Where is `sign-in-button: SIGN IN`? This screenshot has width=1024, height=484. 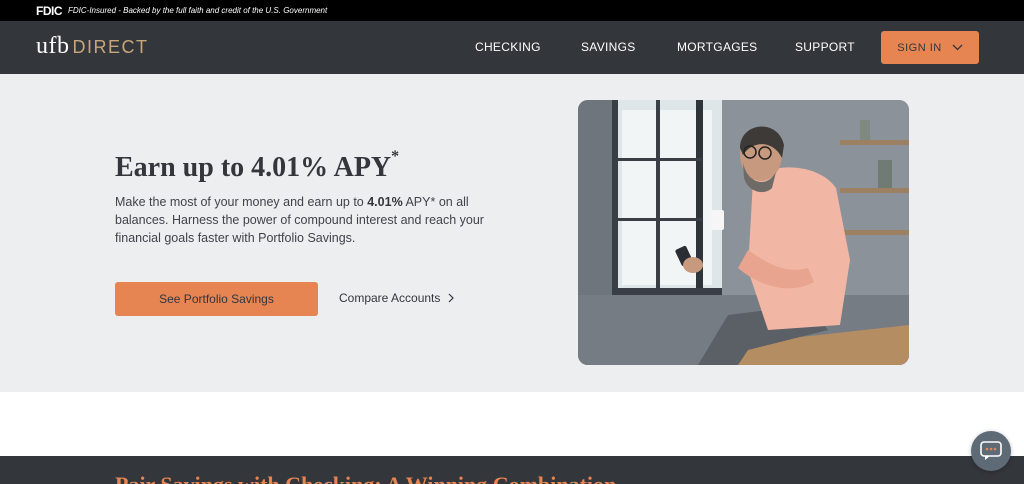 sign-in-button: SIGN IN is located at coordinates (930, 47).